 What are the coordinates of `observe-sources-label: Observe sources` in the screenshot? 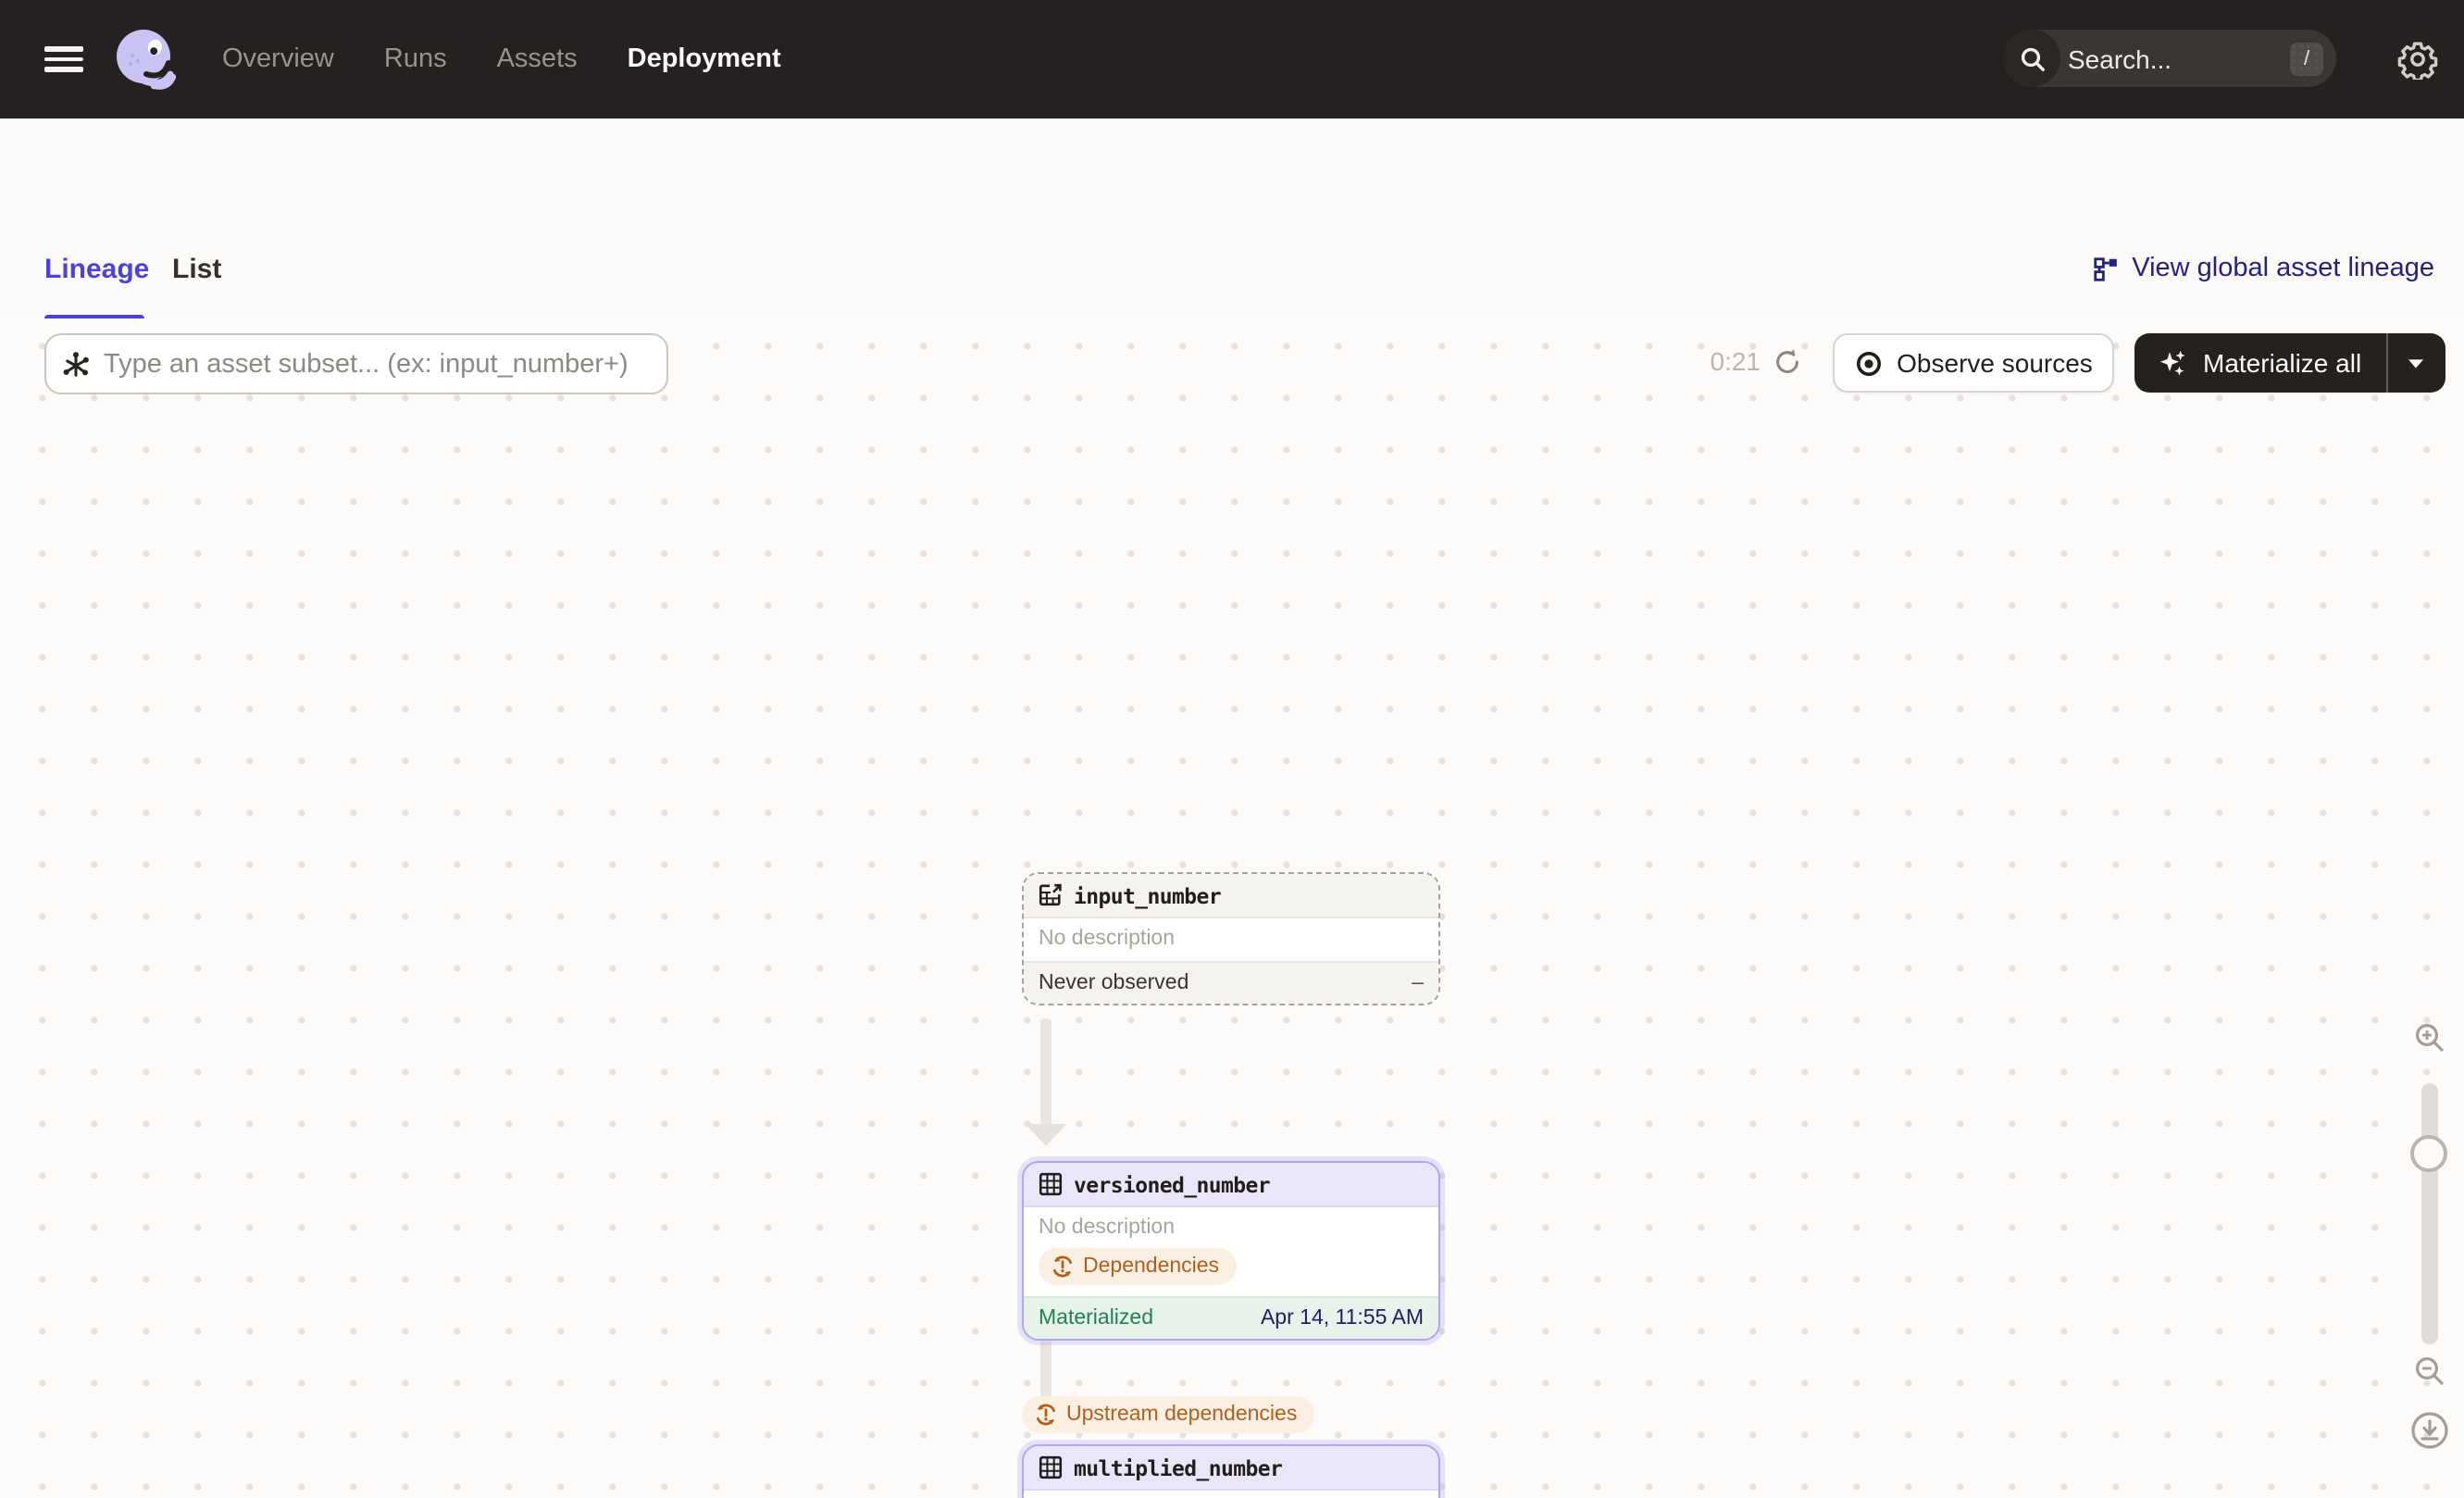 It's located at (1995, 363).